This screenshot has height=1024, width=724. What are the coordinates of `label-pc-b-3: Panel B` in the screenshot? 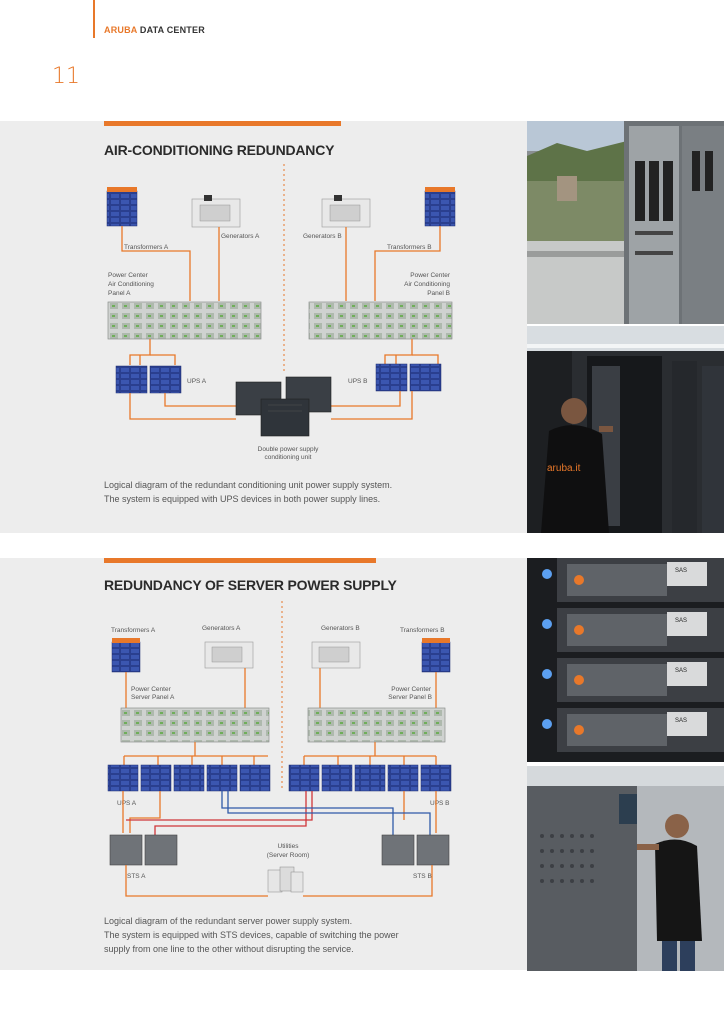 It's located at (438, 293).